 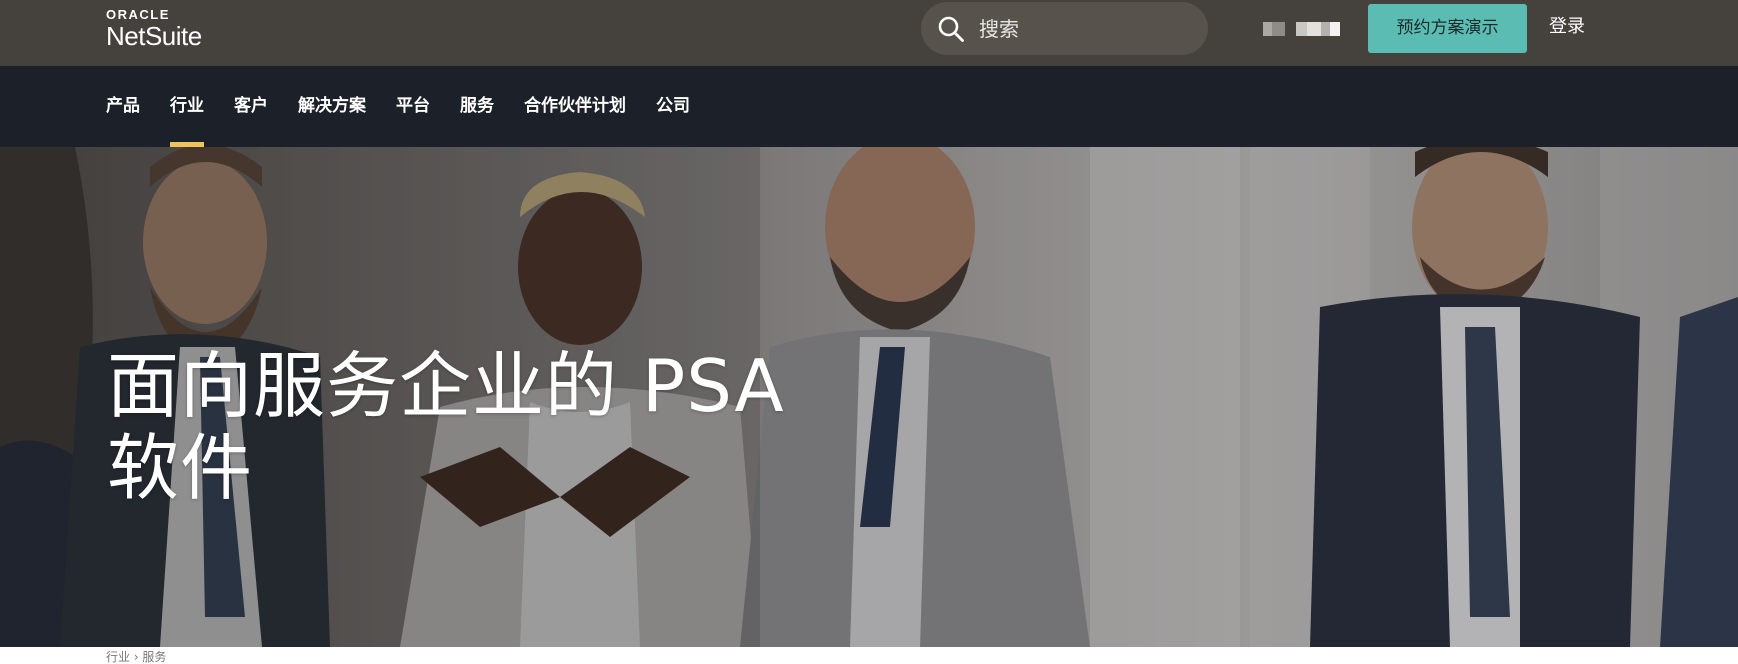 I want to click on search-box, so click(x=1064, y=28).